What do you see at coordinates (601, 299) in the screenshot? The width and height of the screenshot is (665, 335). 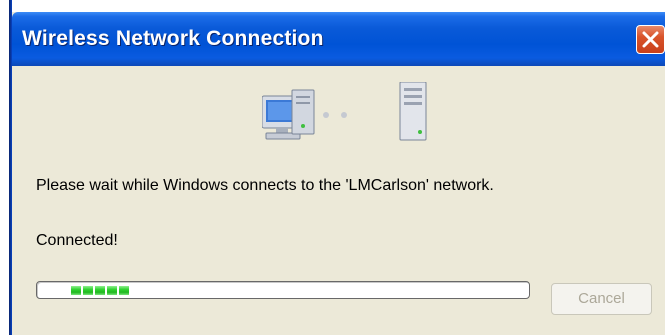 I see `cancel-button: Cancel` at bounding box center [601, 299].